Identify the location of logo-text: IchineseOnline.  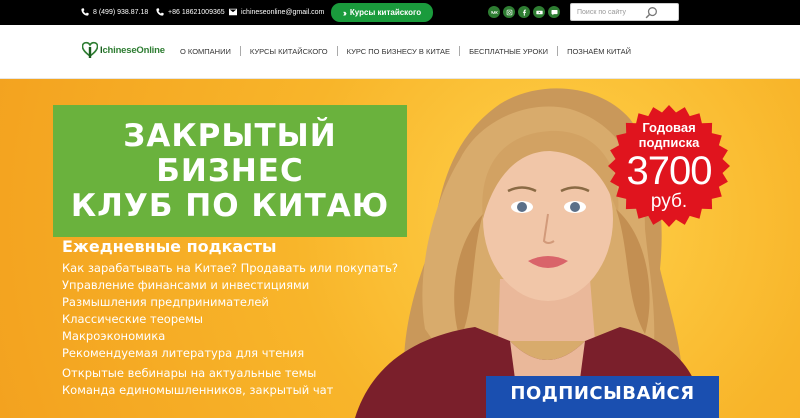
(132, 50).